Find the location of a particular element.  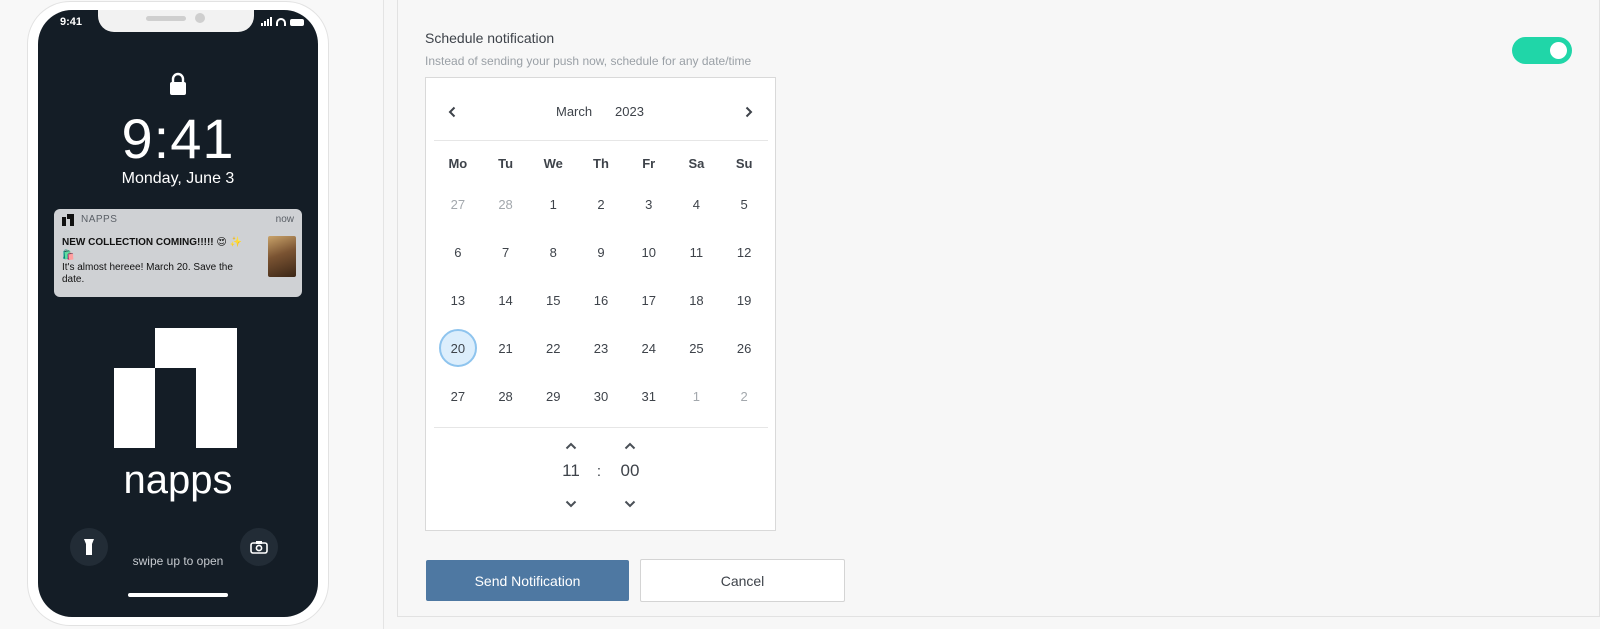

weekday-header: Fr is located at coordinates (649, 163).